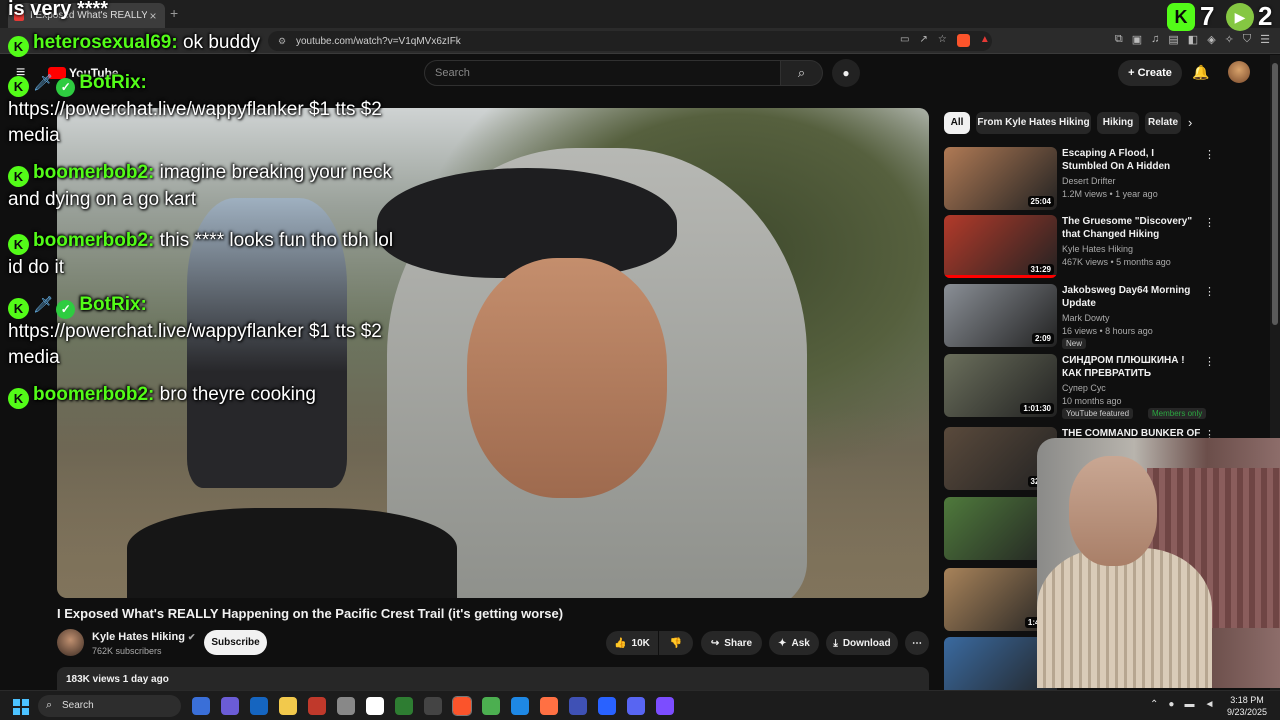 This screenshot has width=1280, height=720. What do you see at coordinates (1097, 249) in the screenshot?
I see `recommendation-channel: Kyle Hates Hiking` at bounding box center [1097, 249].